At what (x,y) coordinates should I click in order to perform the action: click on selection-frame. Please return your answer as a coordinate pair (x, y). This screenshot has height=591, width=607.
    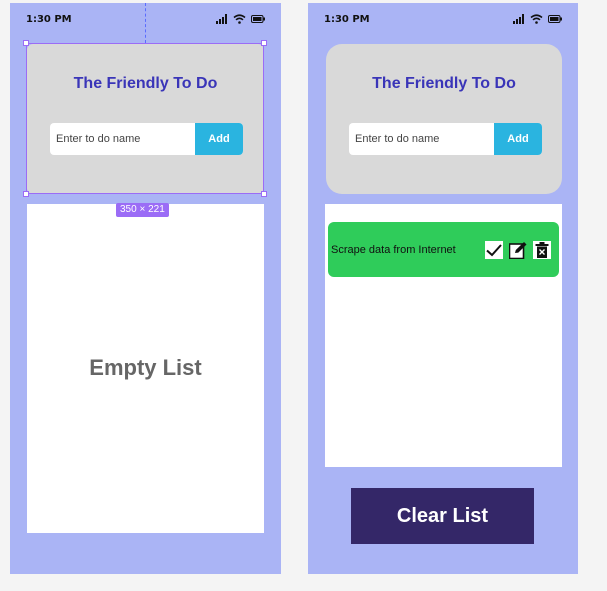
    Looking at the image, I should click on (145, 118).